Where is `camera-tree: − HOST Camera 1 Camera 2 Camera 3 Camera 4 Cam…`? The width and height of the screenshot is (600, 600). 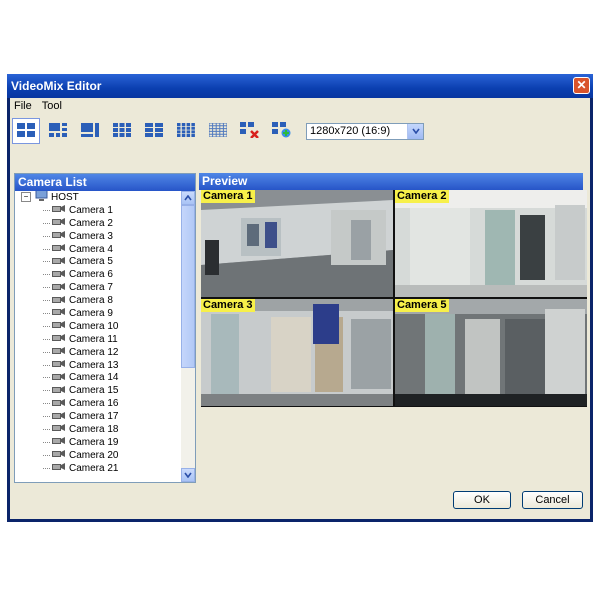
camera-tree: − HOST Camera 1 Camera 2 Camera 3 Camera 4 Cam… is located at coordinates (98, 336).